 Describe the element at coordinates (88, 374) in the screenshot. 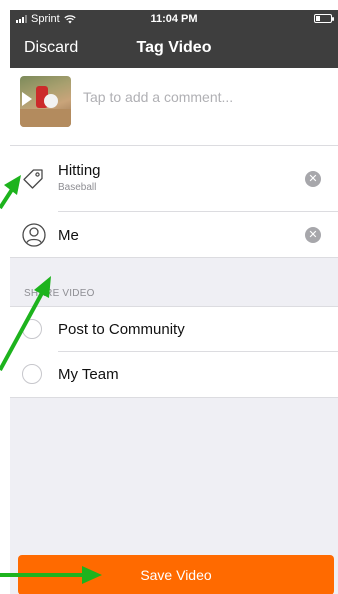

I see `share-option-label: My Team` at that location.